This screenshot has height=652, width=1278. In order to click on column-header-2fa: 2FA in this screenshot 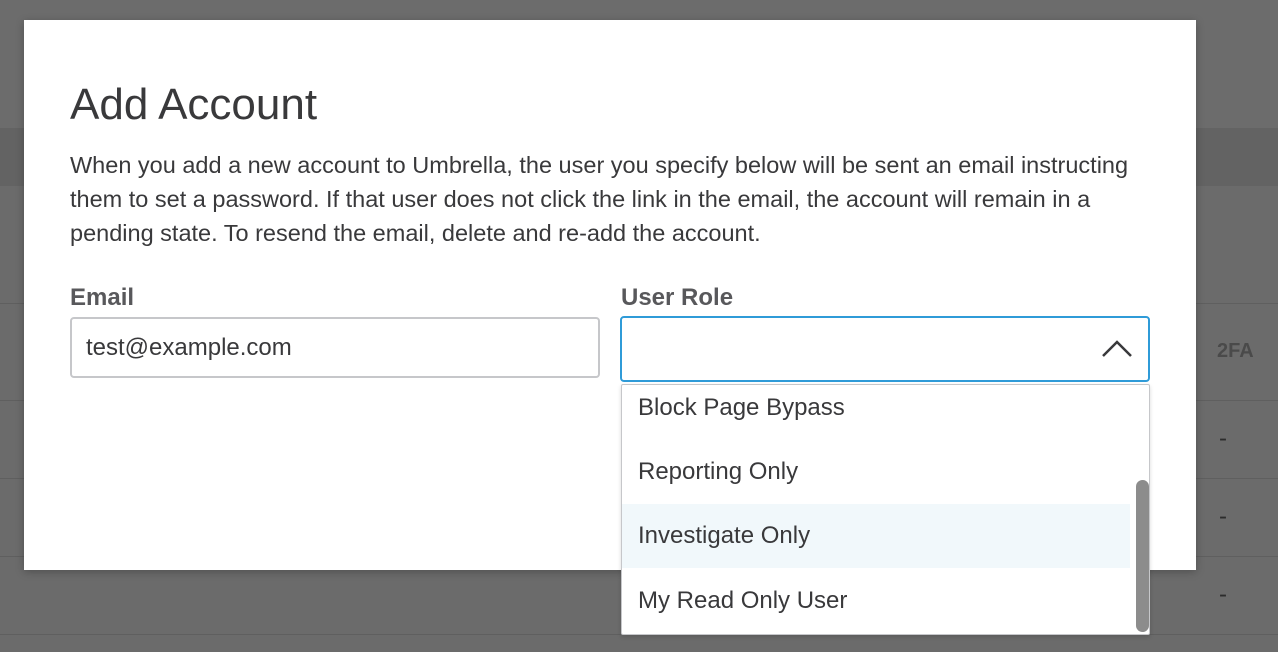, I will do `click(1235, 351)`.